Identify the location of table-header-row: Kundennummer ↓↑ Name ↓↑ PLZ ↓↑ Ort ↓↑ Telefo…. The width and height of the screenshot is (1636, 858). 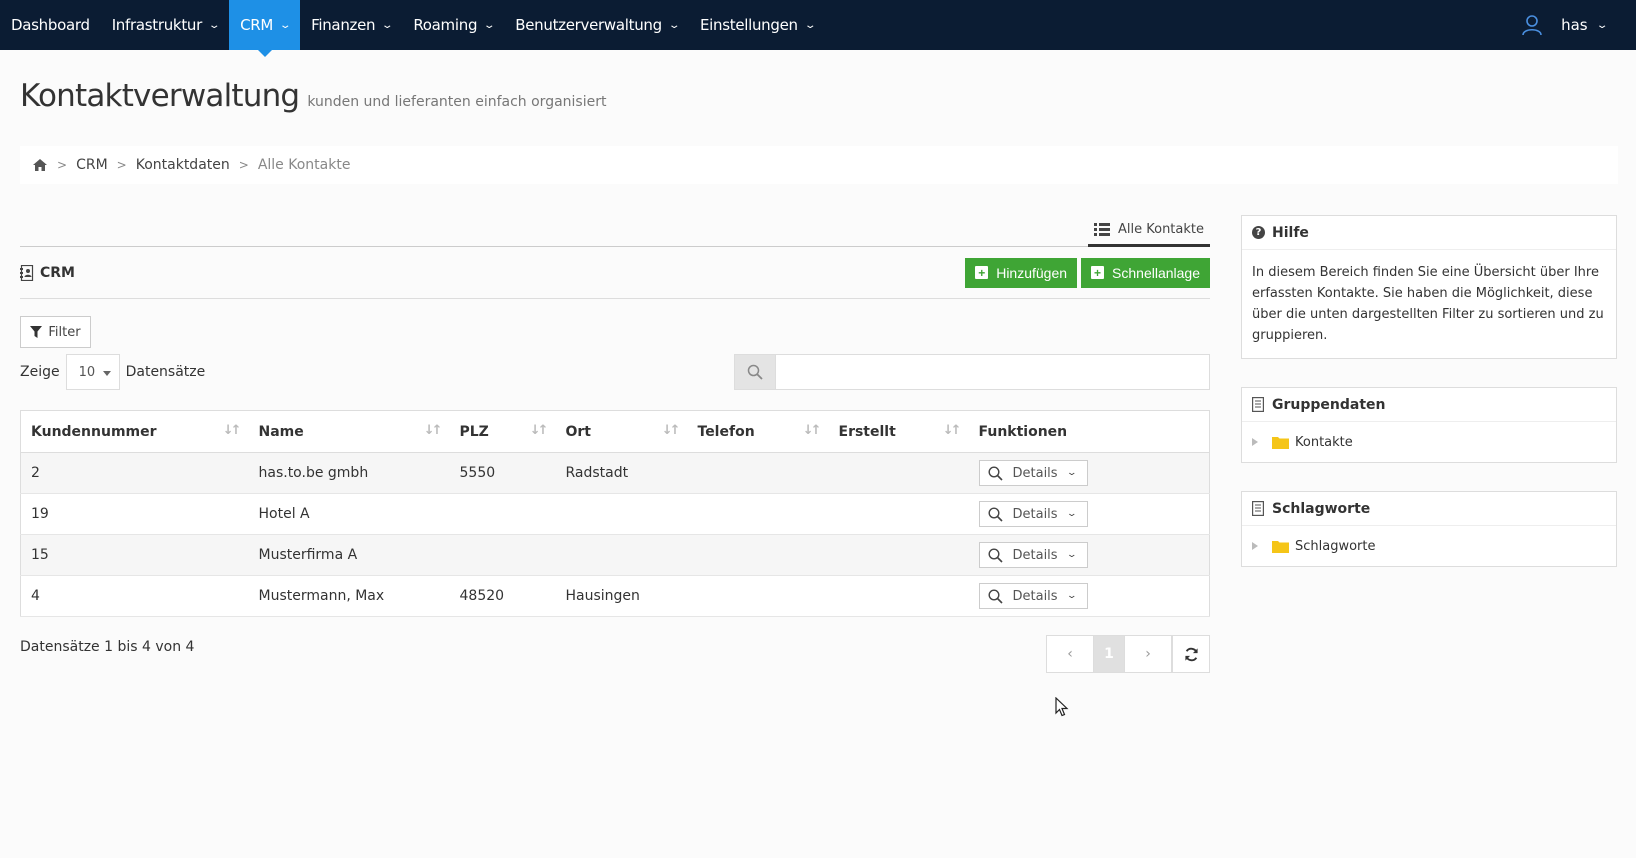
(615, 431).